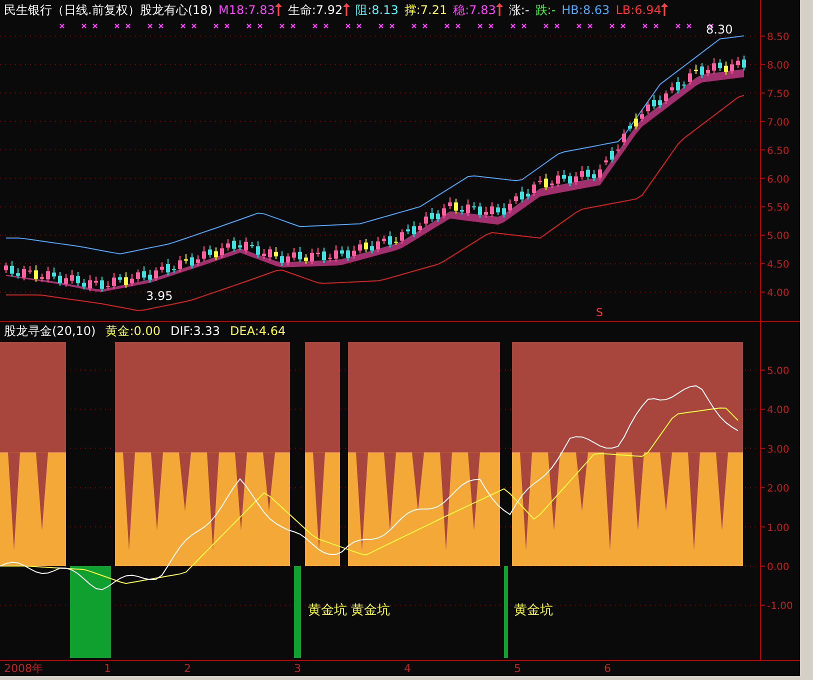 The height and width of the screenshot is (680, 813). Describe the element at coordinates (133, 331) in the screenshot. I see `indicator-value: 黄金:0.00` at that location.